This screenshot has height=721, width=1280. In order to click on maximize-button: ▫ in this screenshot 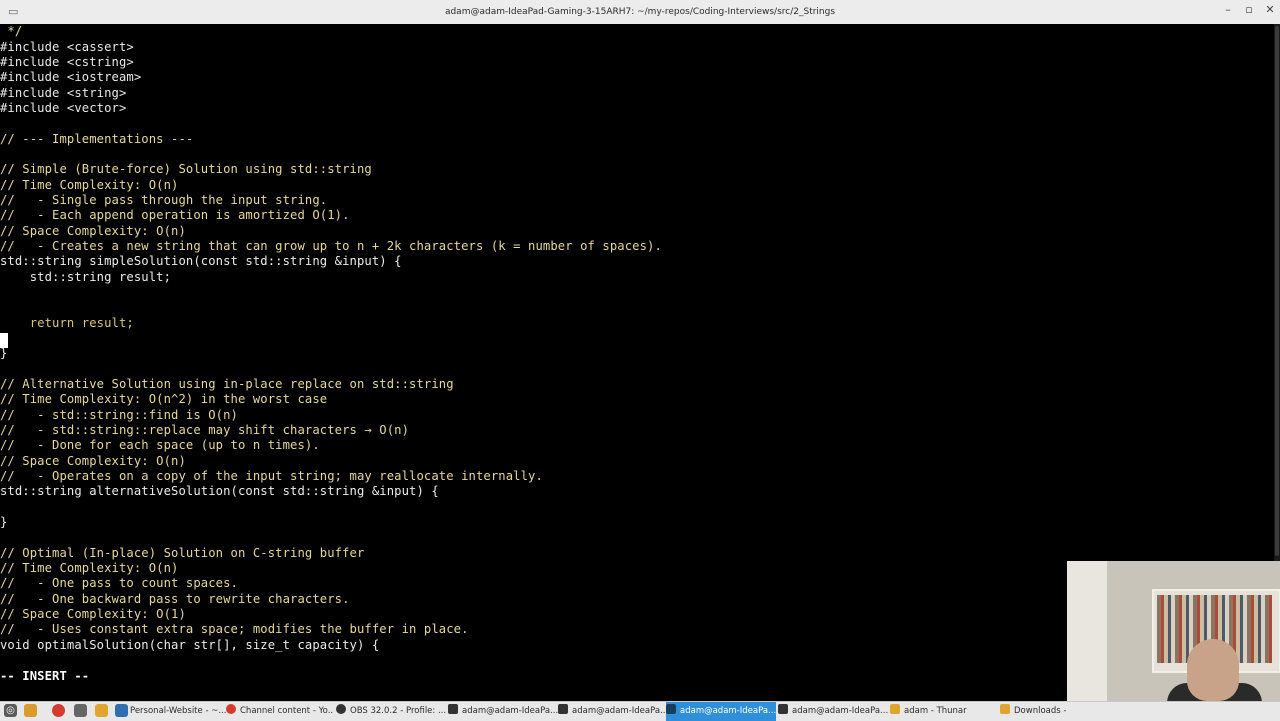, I will do `click(1249, 9)`.